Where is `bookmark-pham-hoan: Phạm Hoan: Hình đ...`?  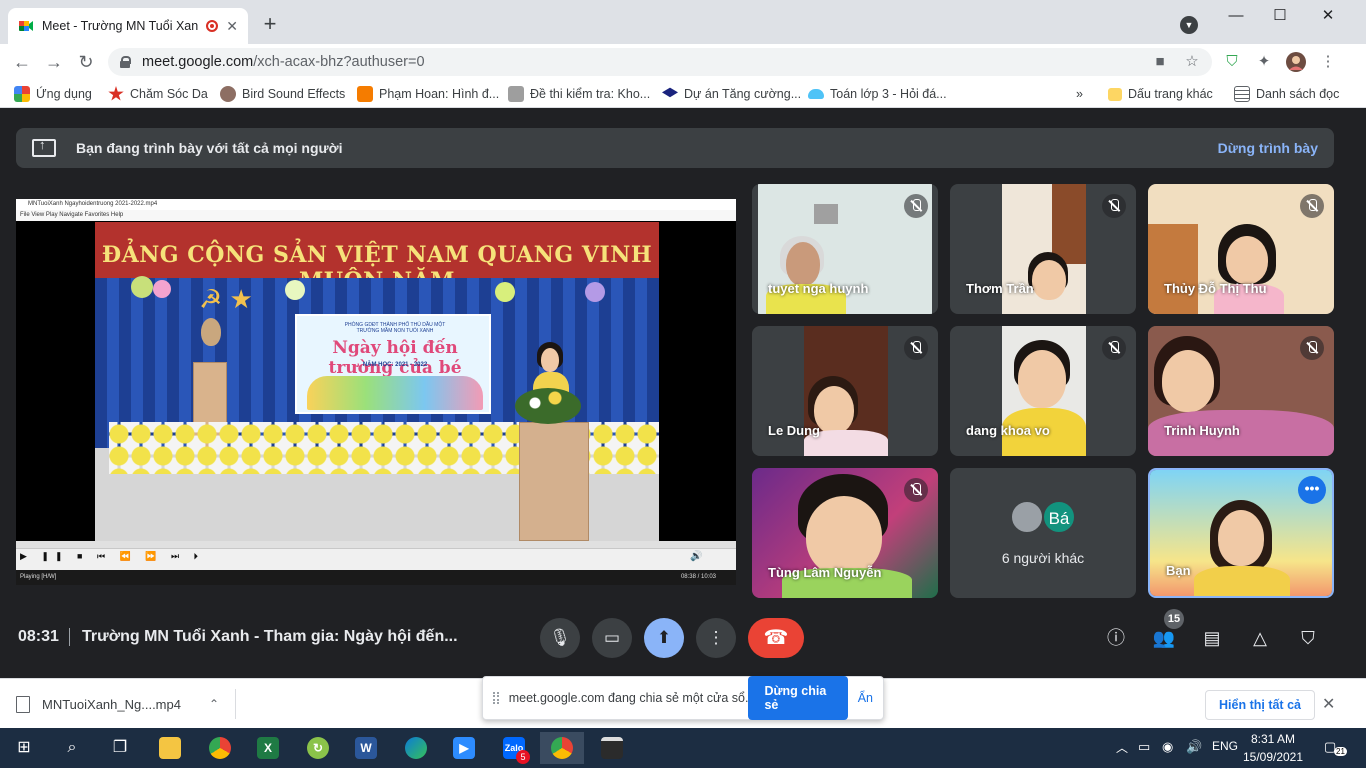
bookmark-pham-hoan: Phạm Hoan: Hình đ... is located at coordinates (428, 94).